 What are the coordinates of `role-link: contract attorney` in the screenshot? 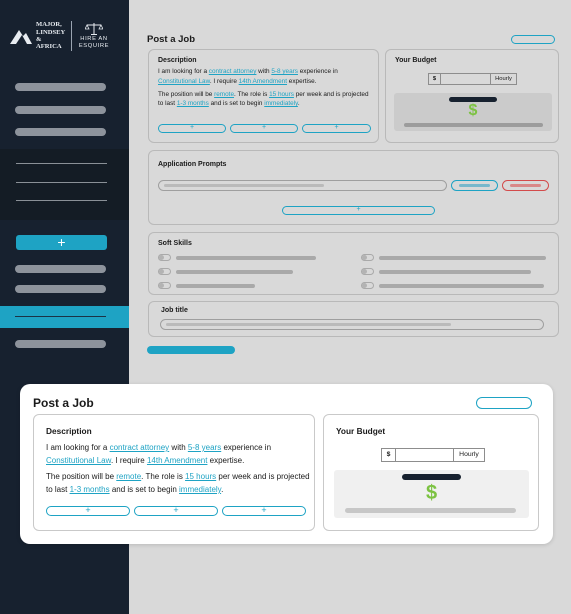 It's located at (233, 71).